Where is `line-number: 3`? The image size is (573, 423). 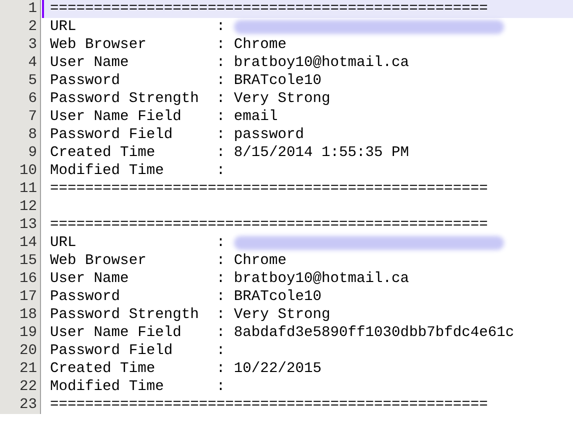
line-number: 3 is located at coordinates (20, 45).